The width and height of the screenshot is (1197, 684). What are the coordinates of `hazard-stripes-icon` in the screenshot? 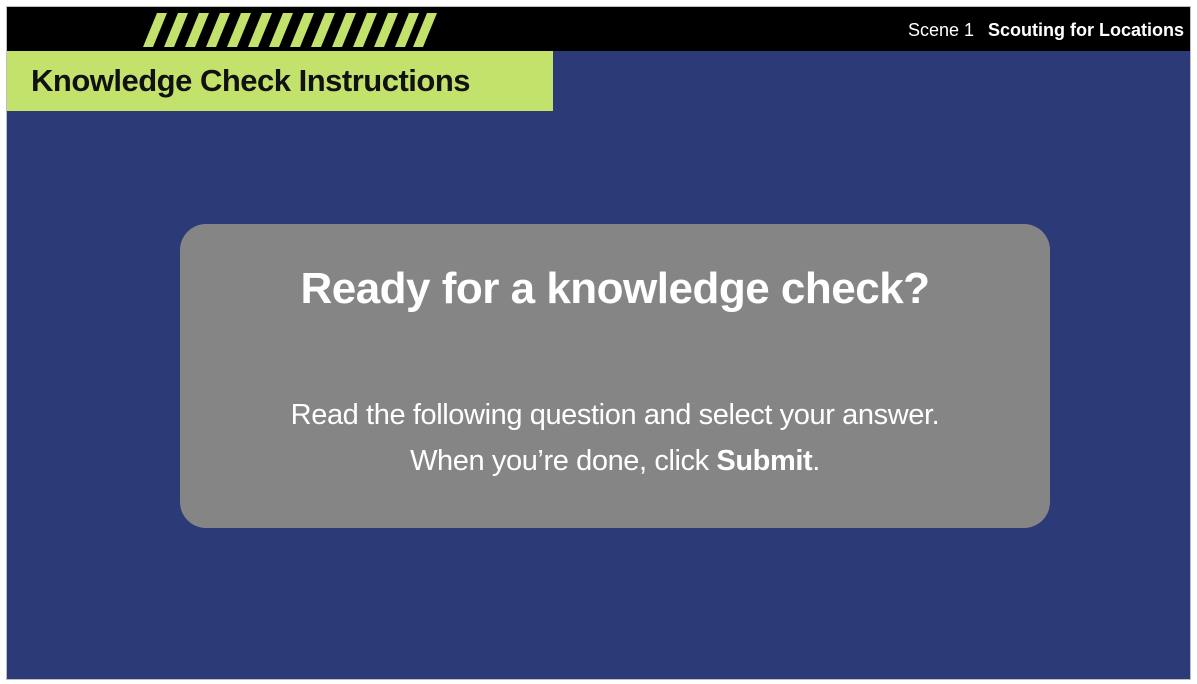 It's located at (290, 30).